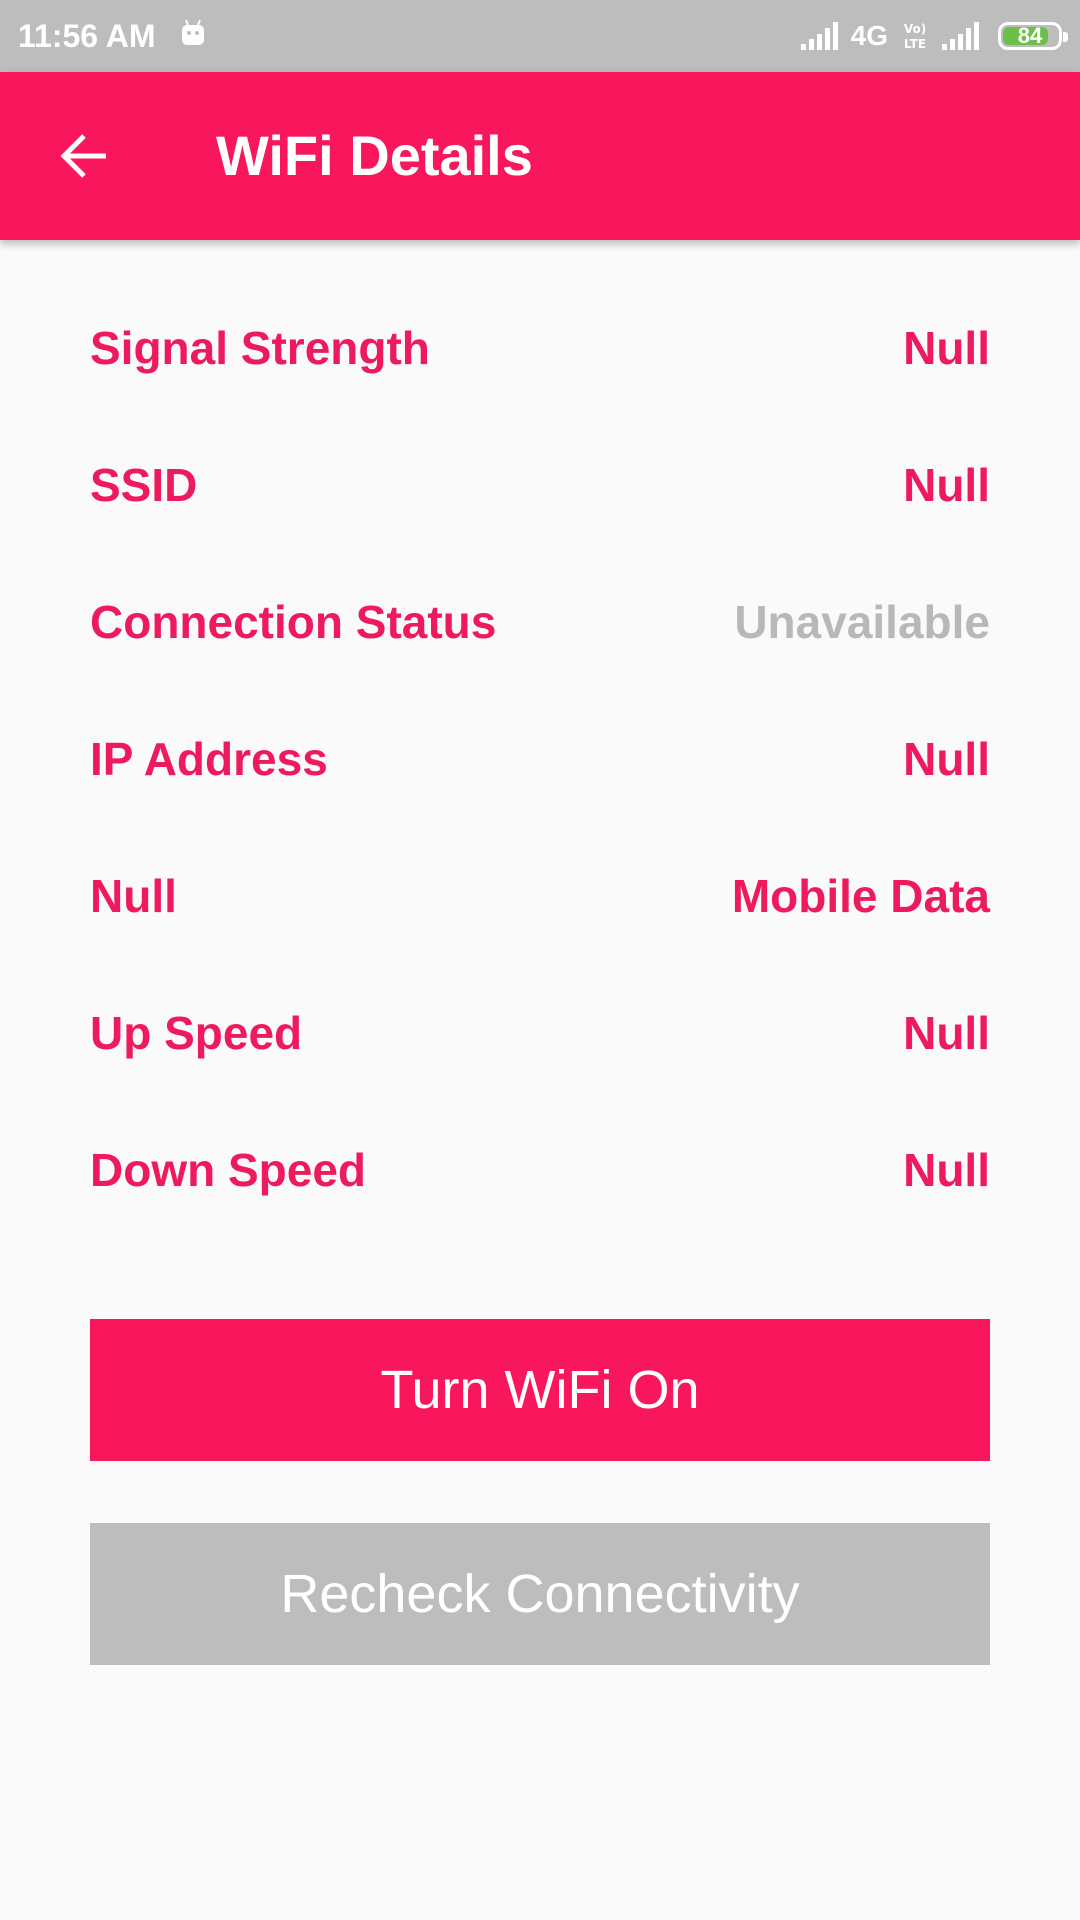  Describe the element at coordinates (293, 622) in the screenshot. I see `detail-label: Connection Status` at that location.